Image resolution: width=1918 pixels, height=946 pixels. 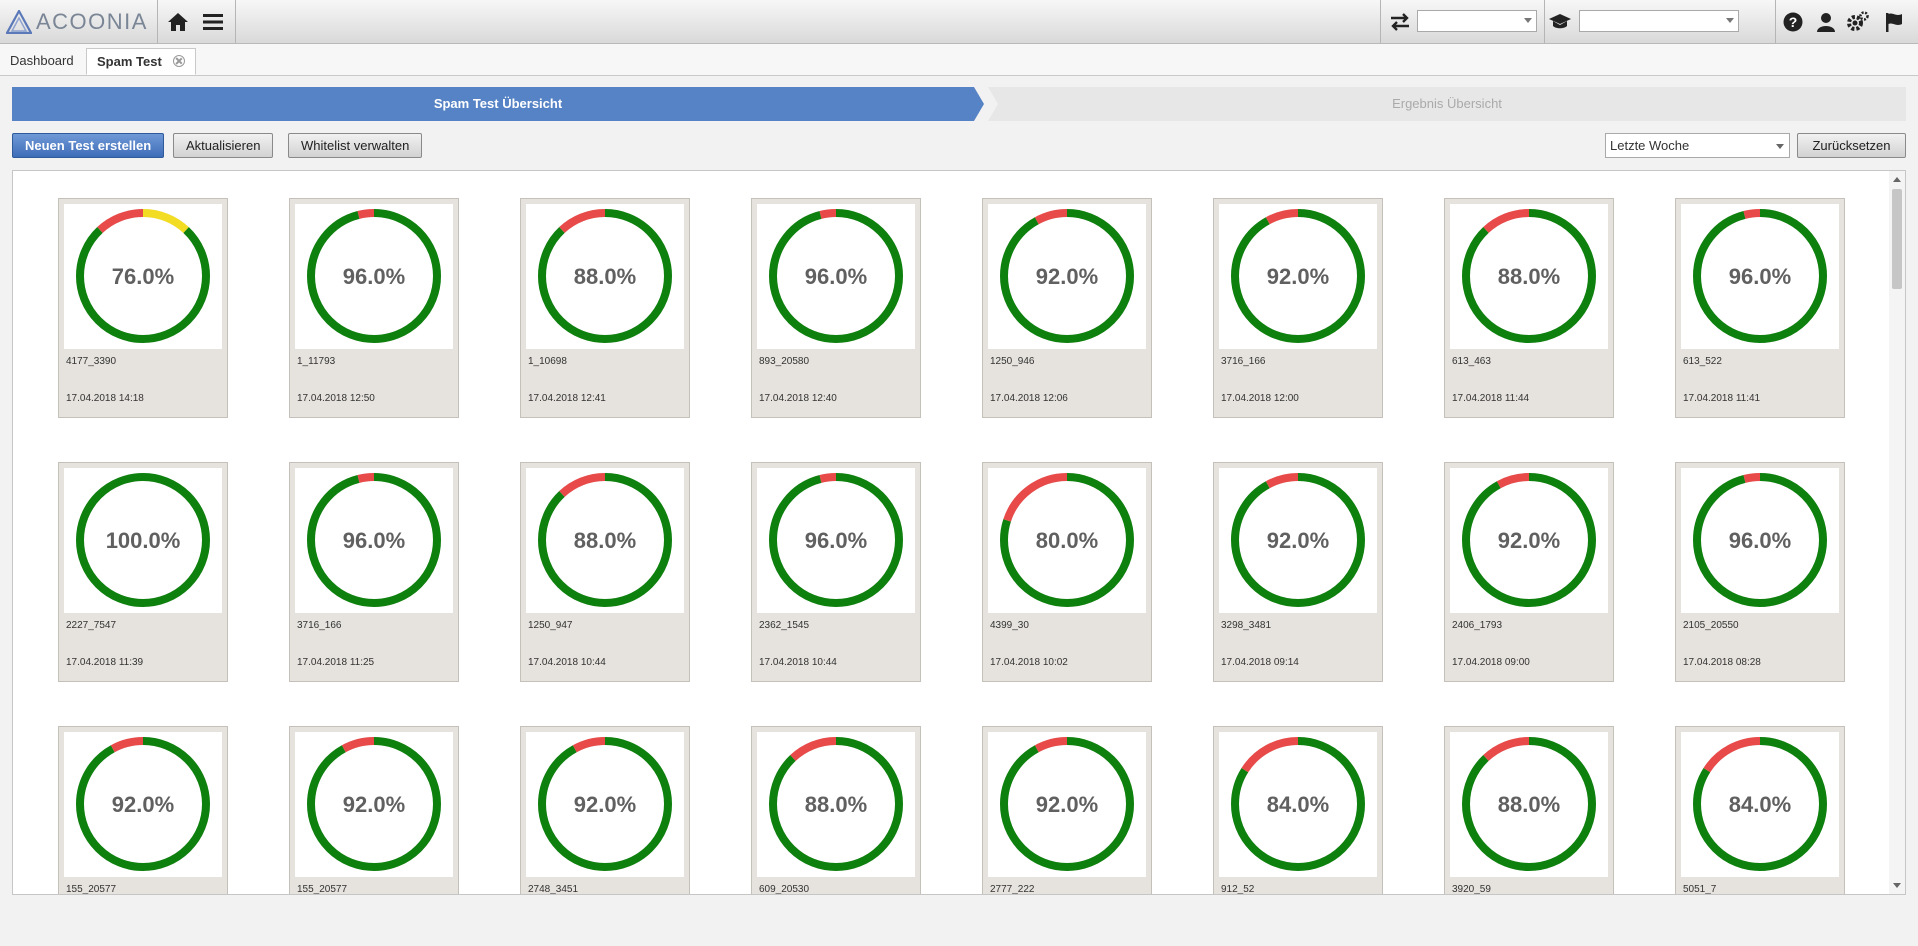 I want to click on test-card: 84.0% 5051_7, so click(x=1760, y=810).